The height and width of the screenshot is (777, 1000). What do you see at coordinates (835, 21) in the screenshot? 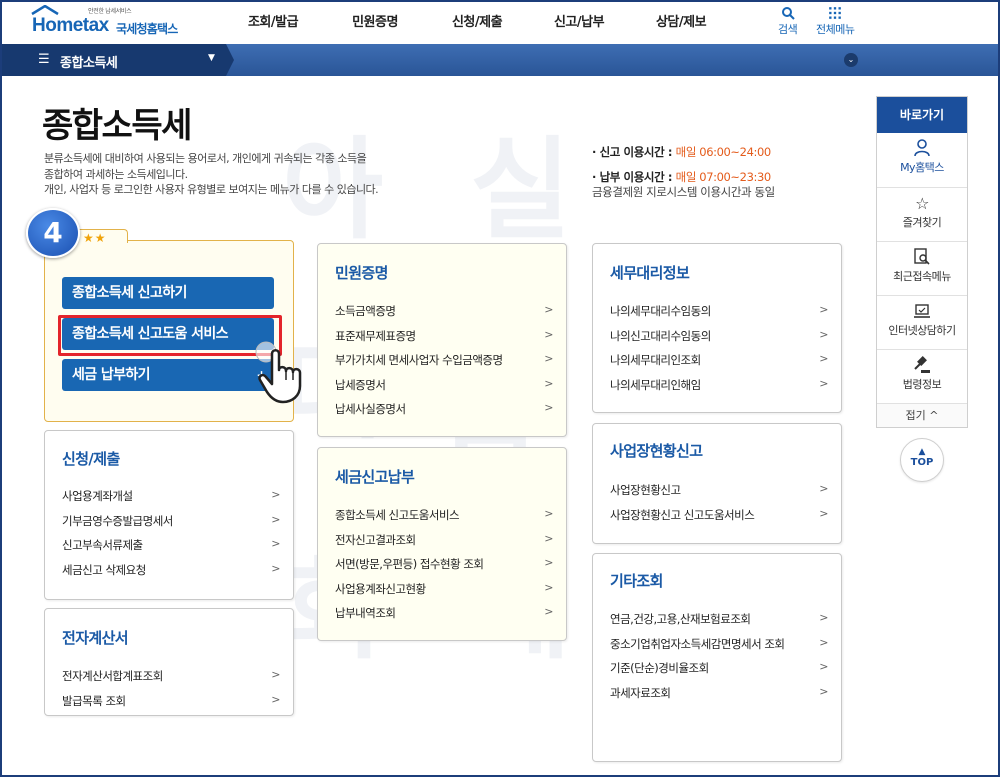
I see `all-menu-button: 전체메뉴` at bounding box center [835, 21].